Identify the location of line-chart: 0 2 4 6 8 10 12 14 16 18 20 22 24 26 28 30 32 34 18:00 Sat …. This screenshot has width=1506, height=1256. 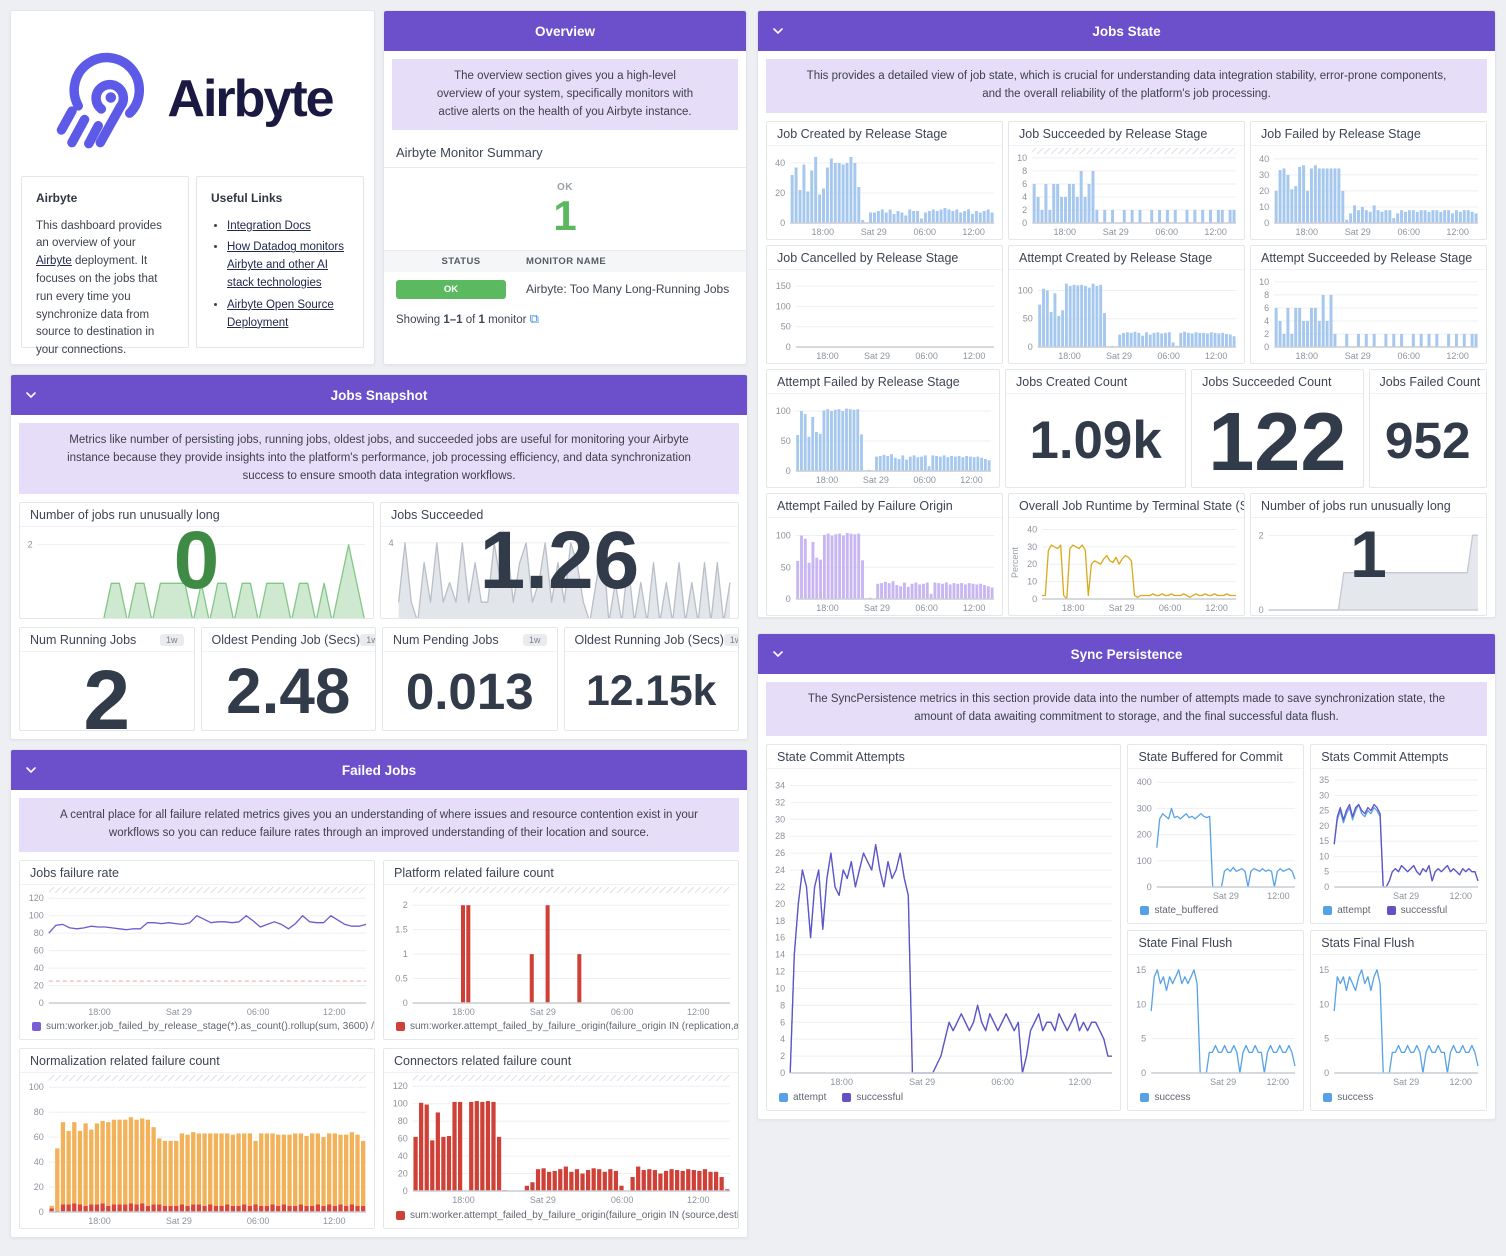
(943, 929).